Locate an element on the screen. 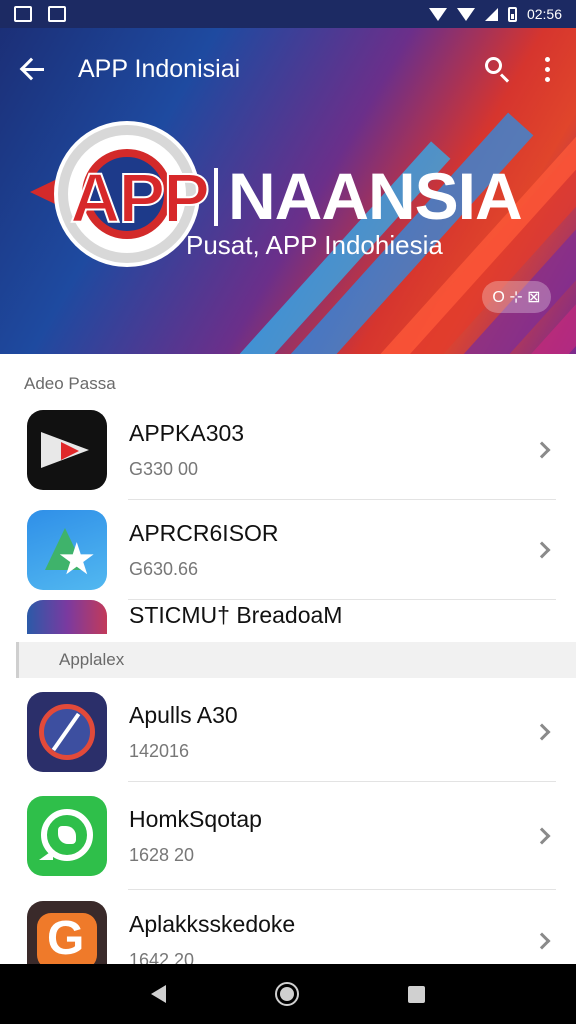 The height and width of the screenshot is (1024, 576). battery-icon is located at coordinates (512, 14).